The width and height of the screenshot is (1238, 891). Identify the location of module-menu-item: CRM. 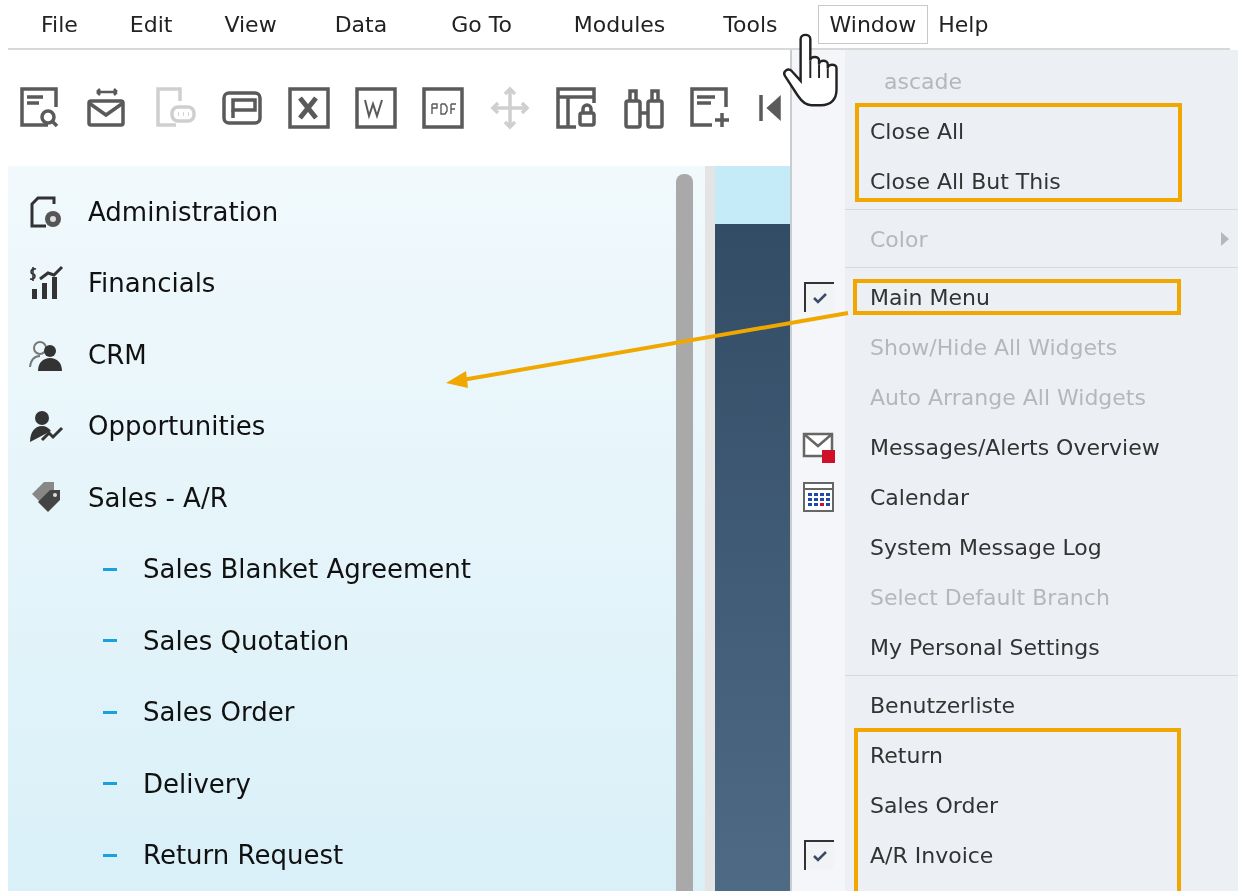
(117, 354).